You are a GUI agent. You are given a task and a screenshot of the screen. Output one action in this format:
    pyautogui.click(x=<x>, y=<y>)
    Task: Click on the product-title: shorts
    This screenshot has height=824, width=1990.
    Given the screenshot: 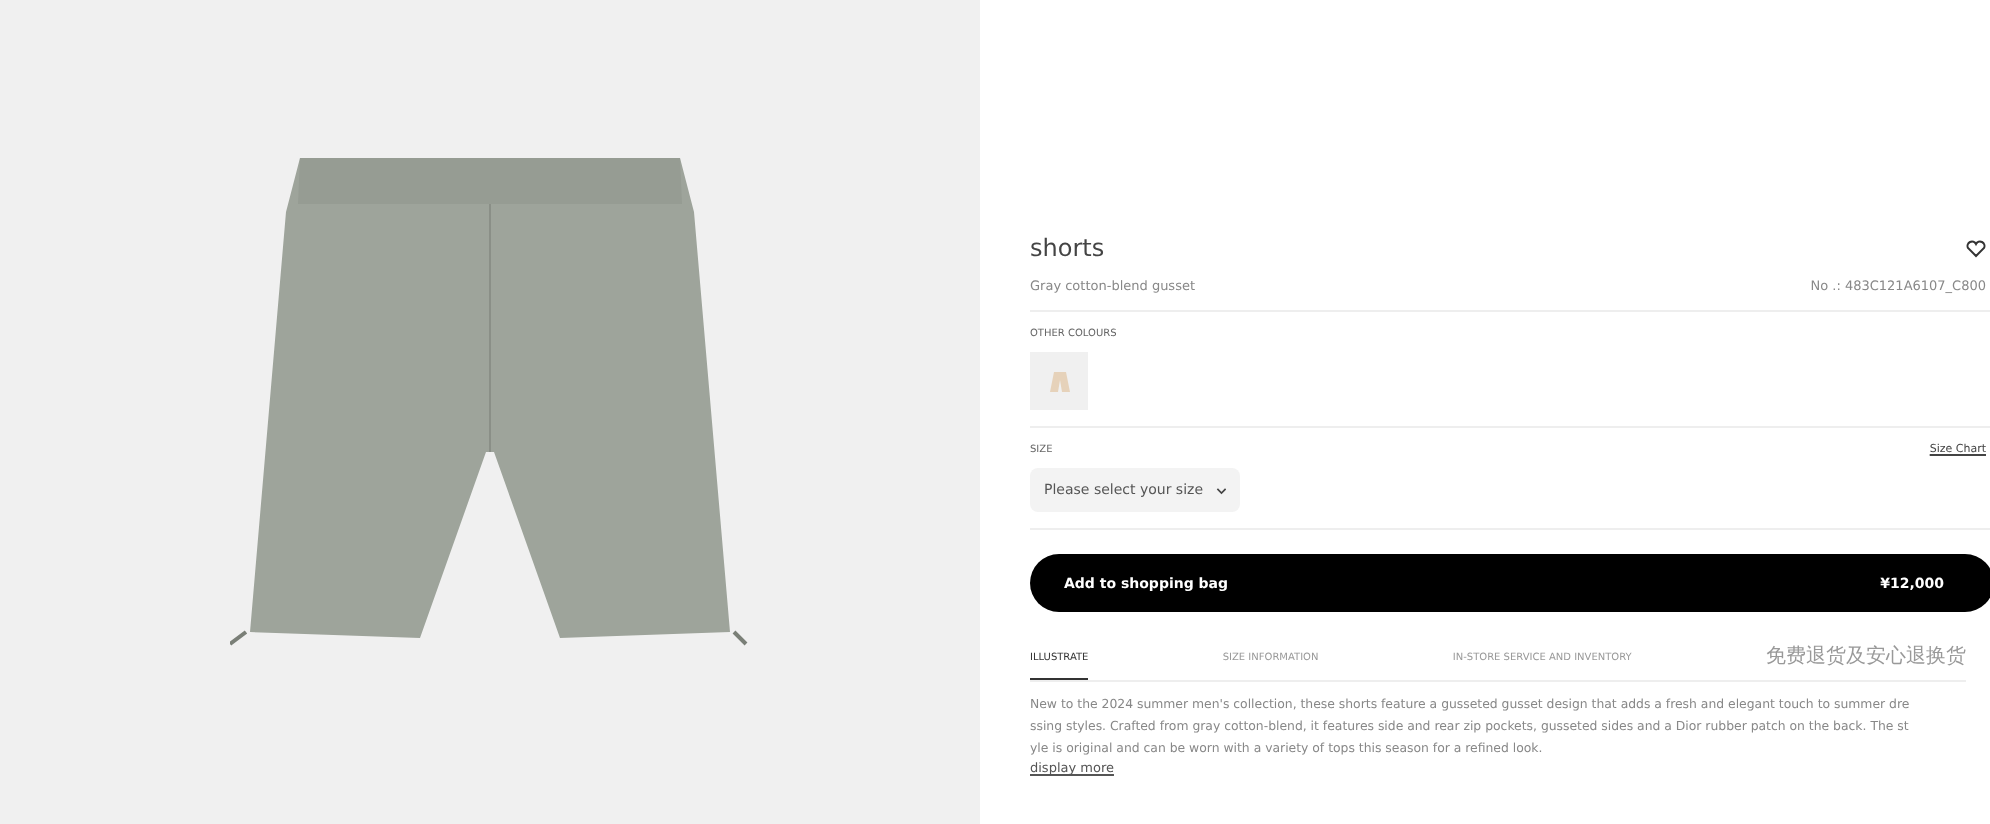 What is the action you would take?
    pyautogui.click(x=1067, y=248)
    